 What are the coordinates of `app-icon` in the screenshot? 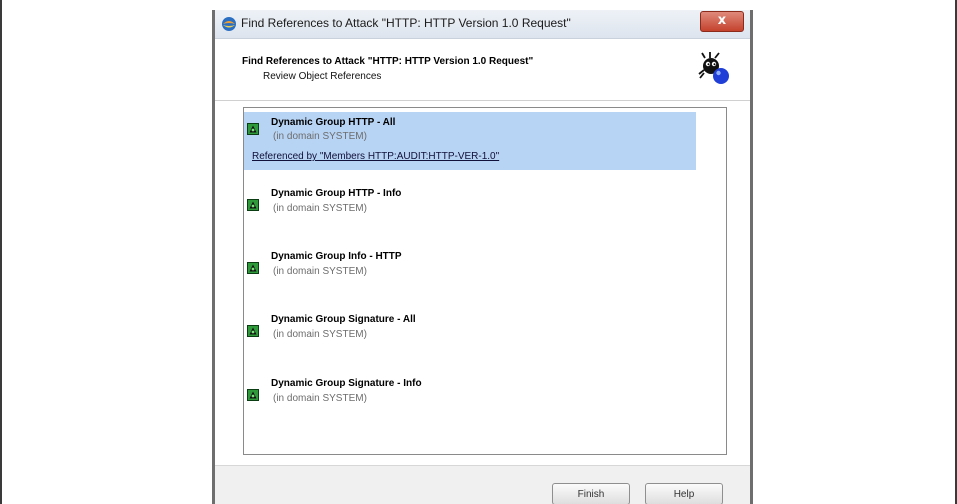 It's located at (229, 24).